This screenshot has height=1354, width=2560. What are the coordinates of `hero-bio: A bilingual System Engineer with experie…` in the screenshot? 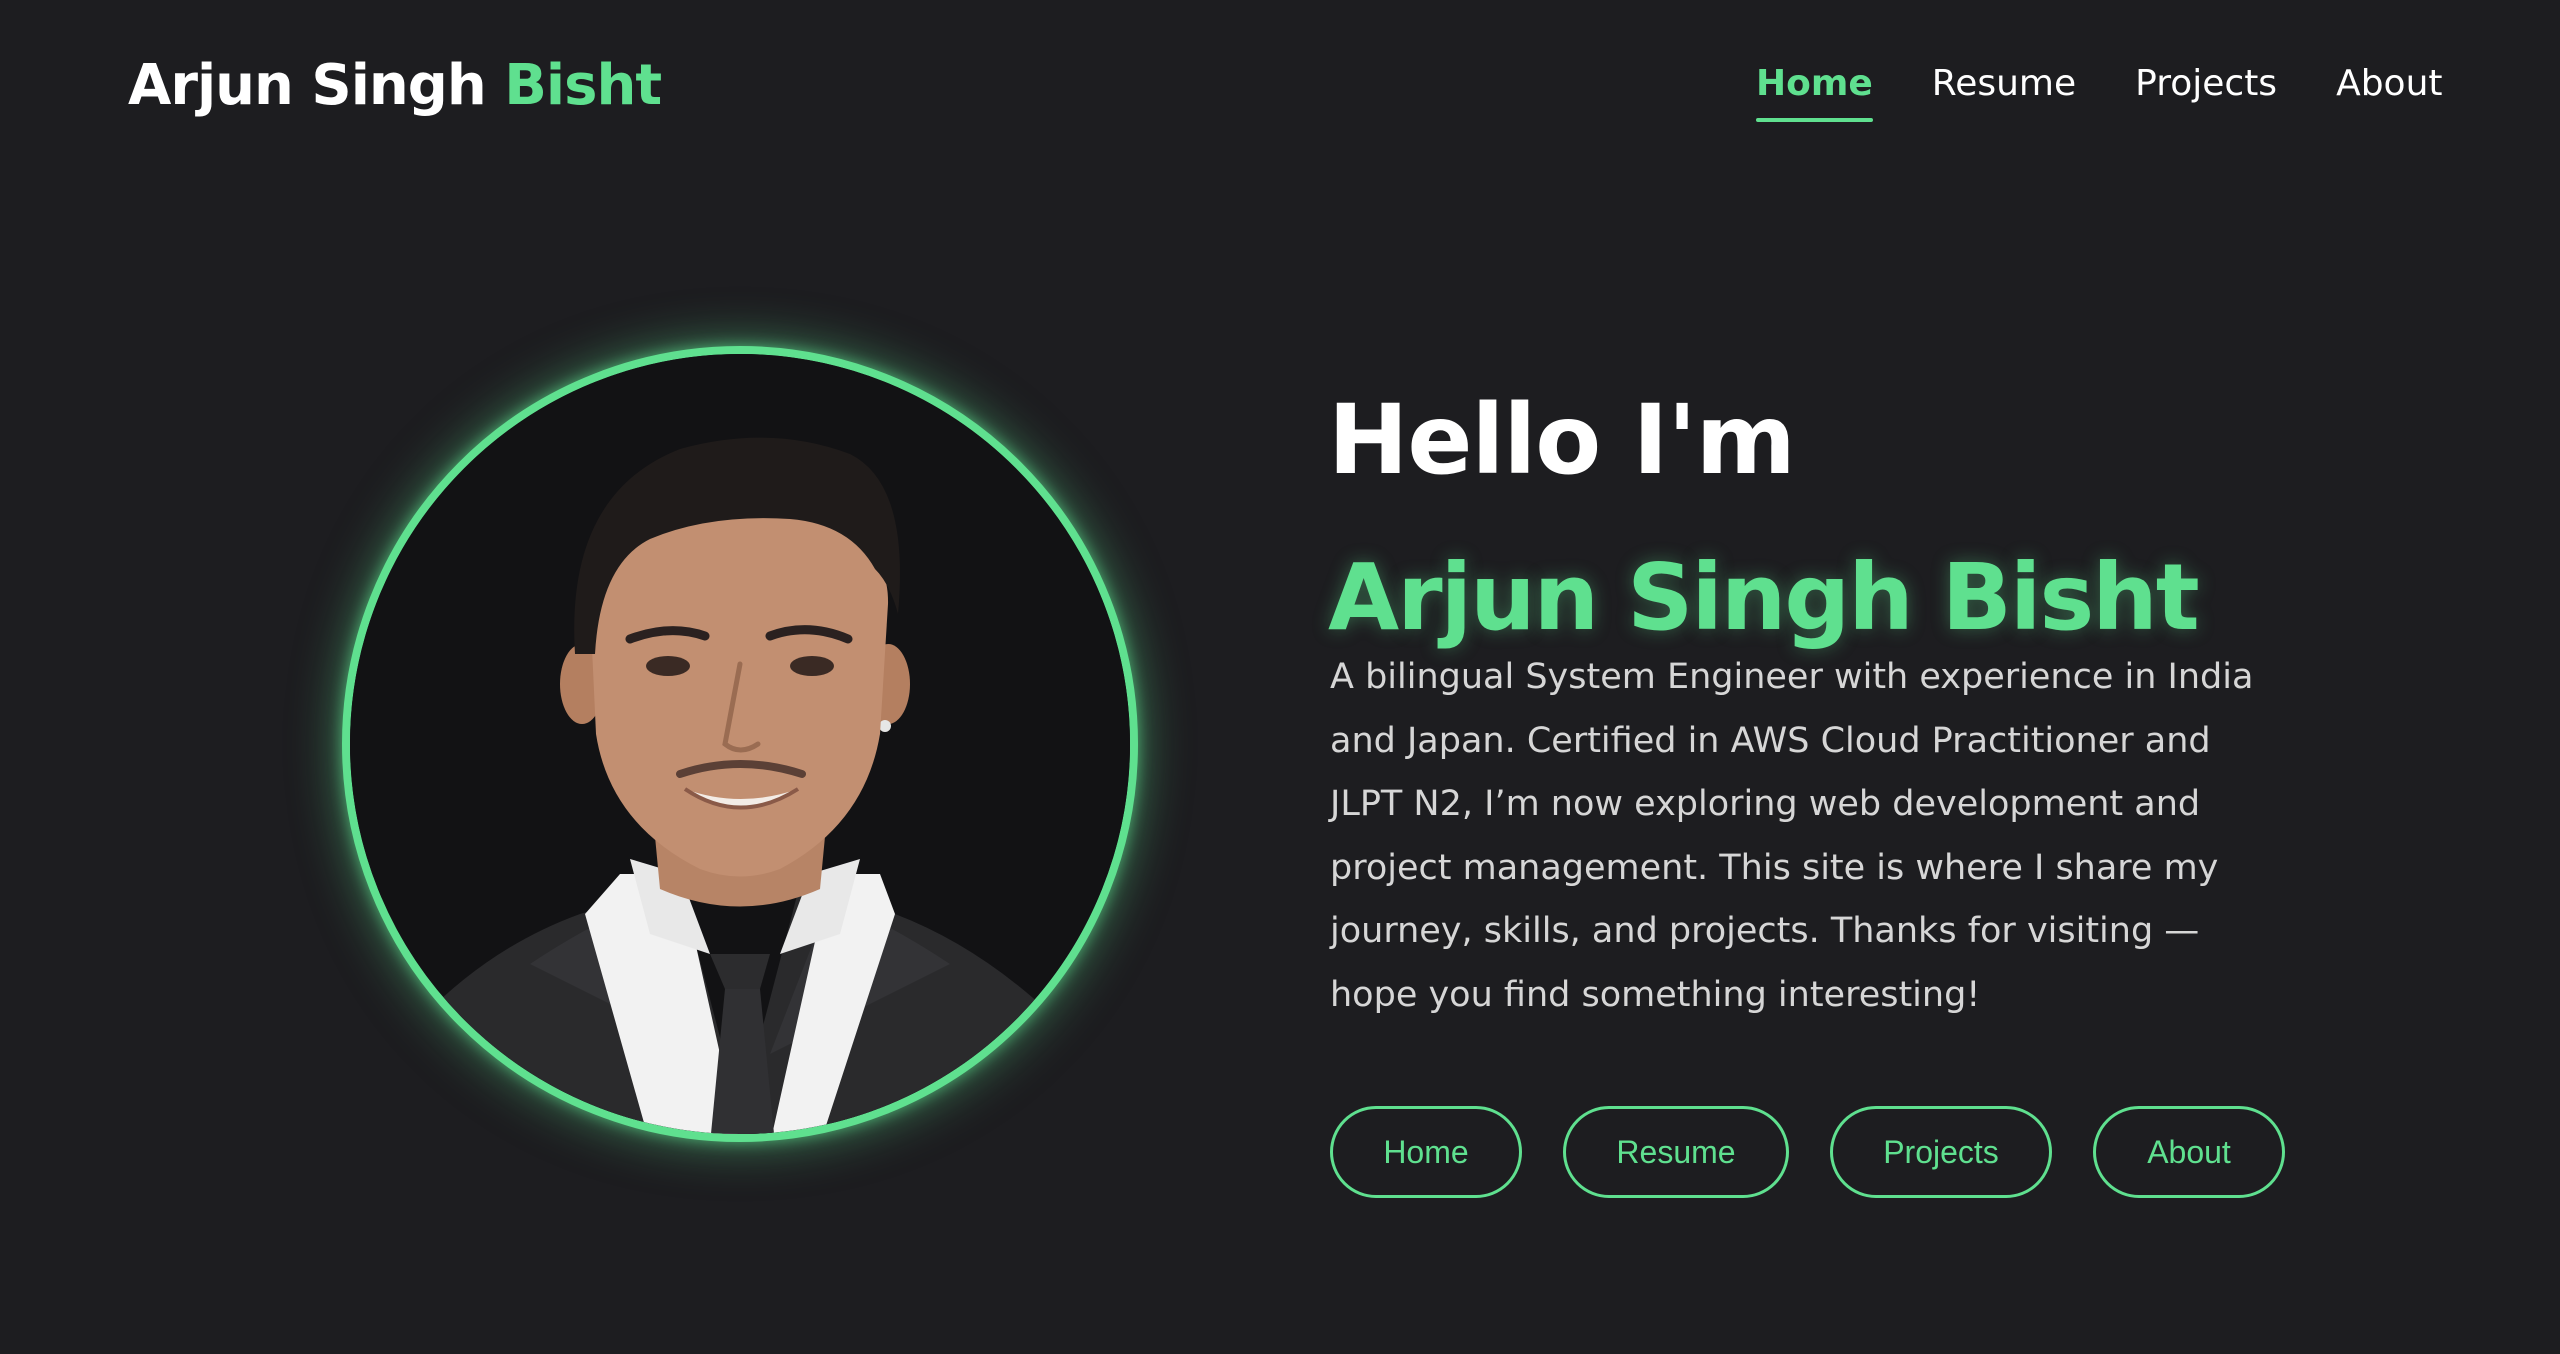 It's located at (1792, 836).